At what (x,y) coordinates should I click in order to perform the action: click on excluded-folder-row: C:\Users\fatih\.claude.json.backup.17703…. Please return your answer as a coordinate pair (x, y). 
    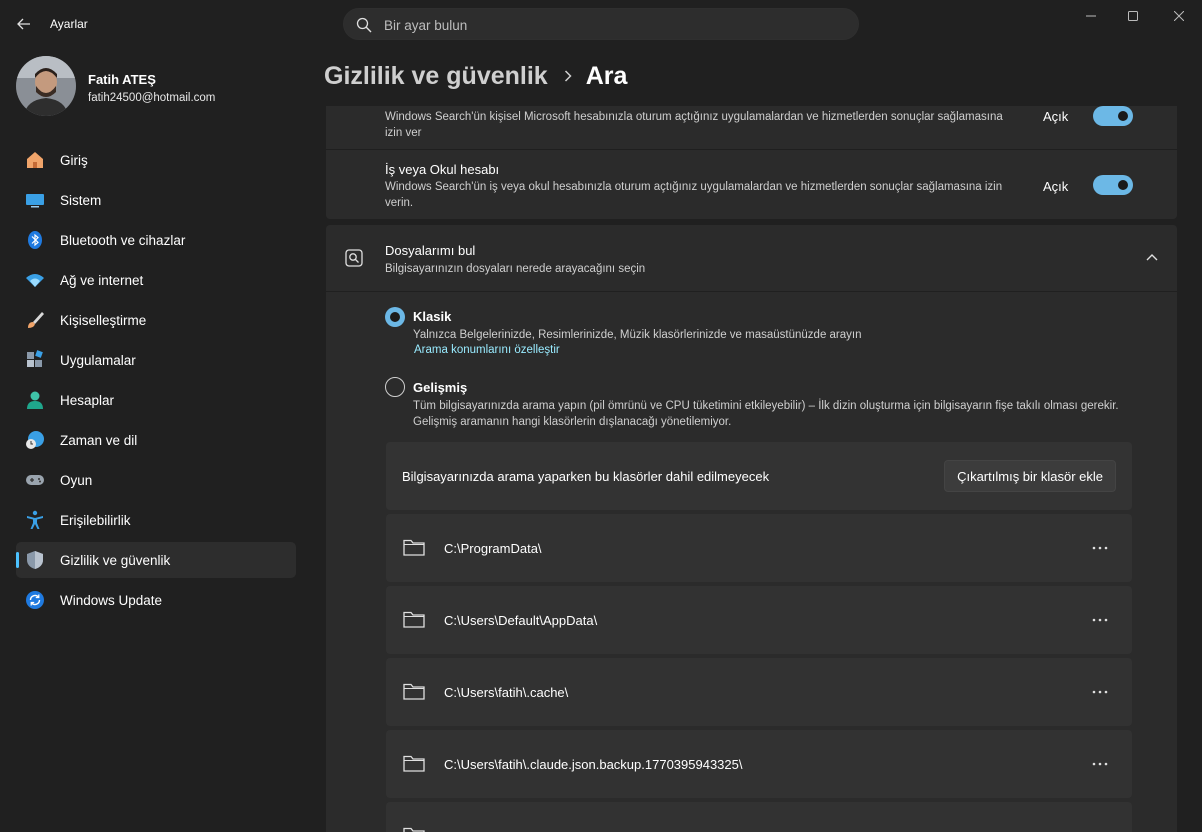
    Looking at the image, I should click on (759, 764).